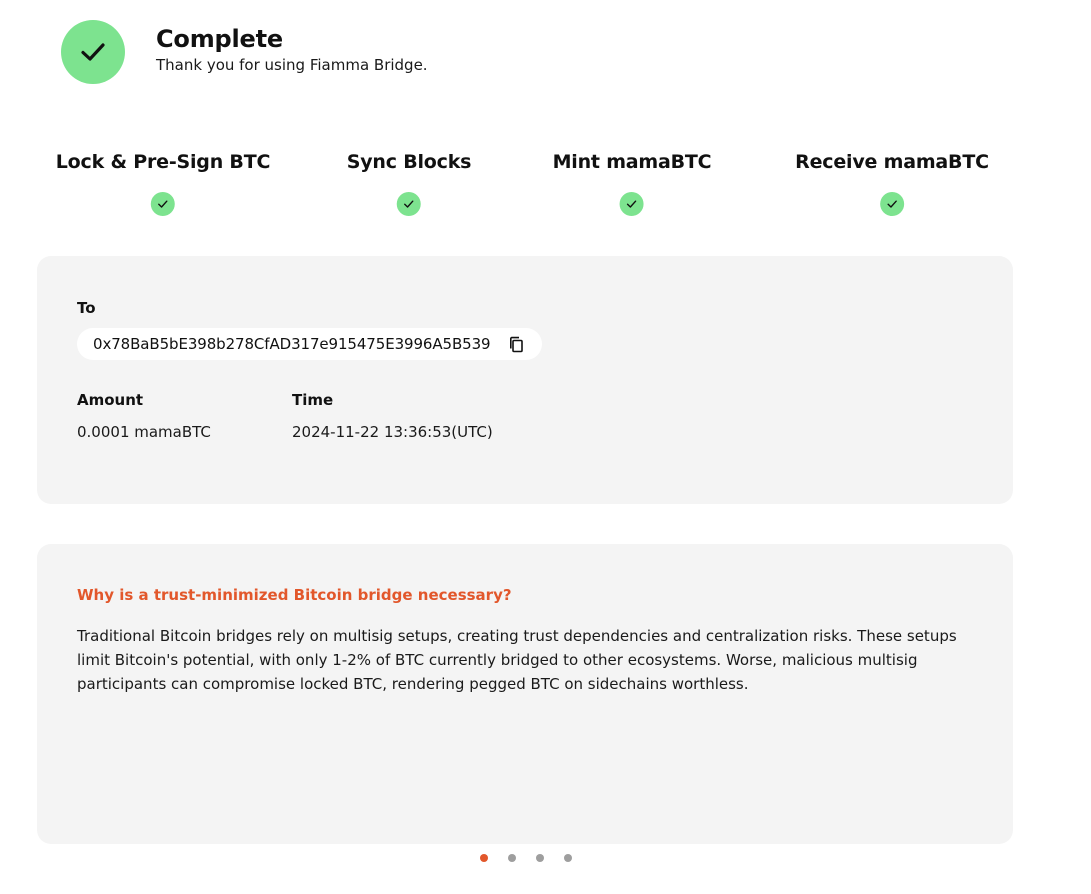 The width and height of the screenshot is (1091, 894). Describe the element at coordinates (892, 183) in the screenshot. I see `step-receive: Receive mamaBTC` at that location.